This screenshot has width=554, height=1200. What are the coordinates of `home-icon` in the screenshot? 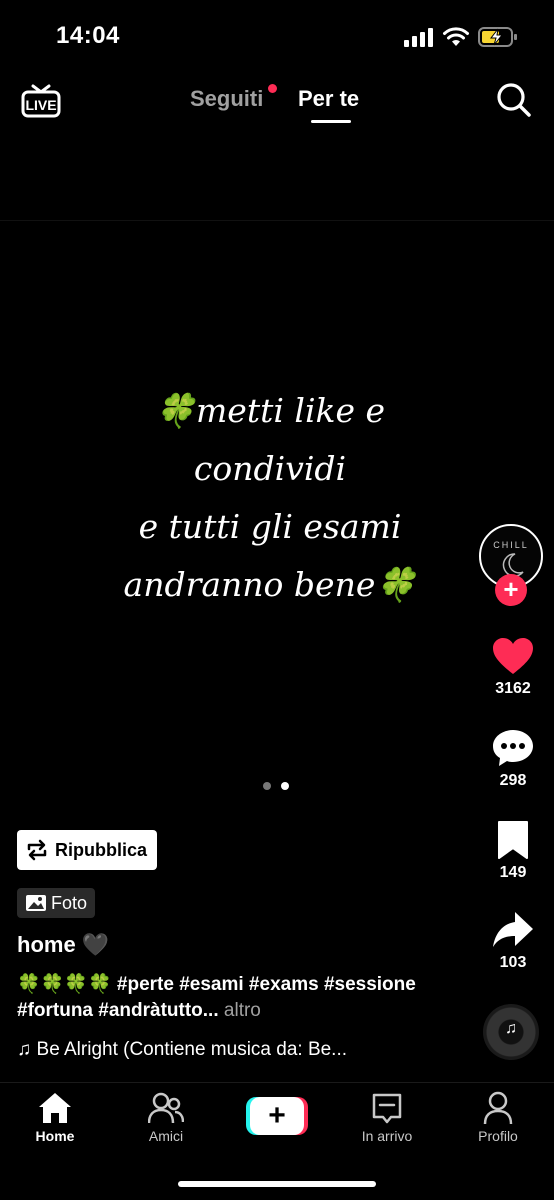 It's located at (55, 1108).